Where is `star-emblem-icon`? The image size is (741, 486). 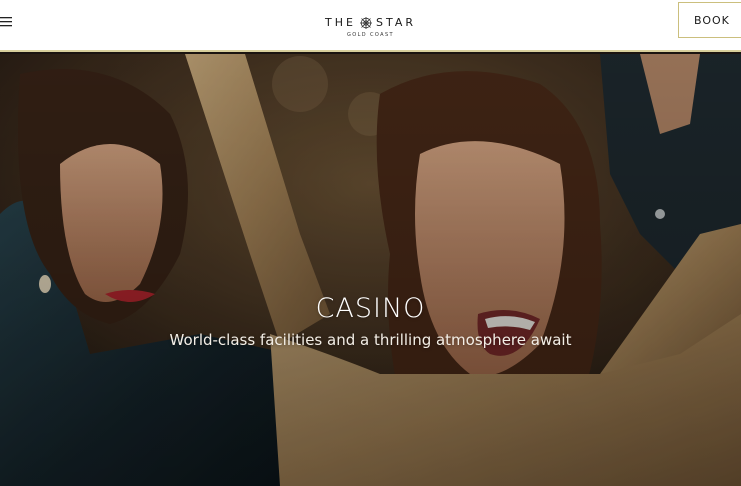 star-emblem-icon is located at coordinates (365, 23).